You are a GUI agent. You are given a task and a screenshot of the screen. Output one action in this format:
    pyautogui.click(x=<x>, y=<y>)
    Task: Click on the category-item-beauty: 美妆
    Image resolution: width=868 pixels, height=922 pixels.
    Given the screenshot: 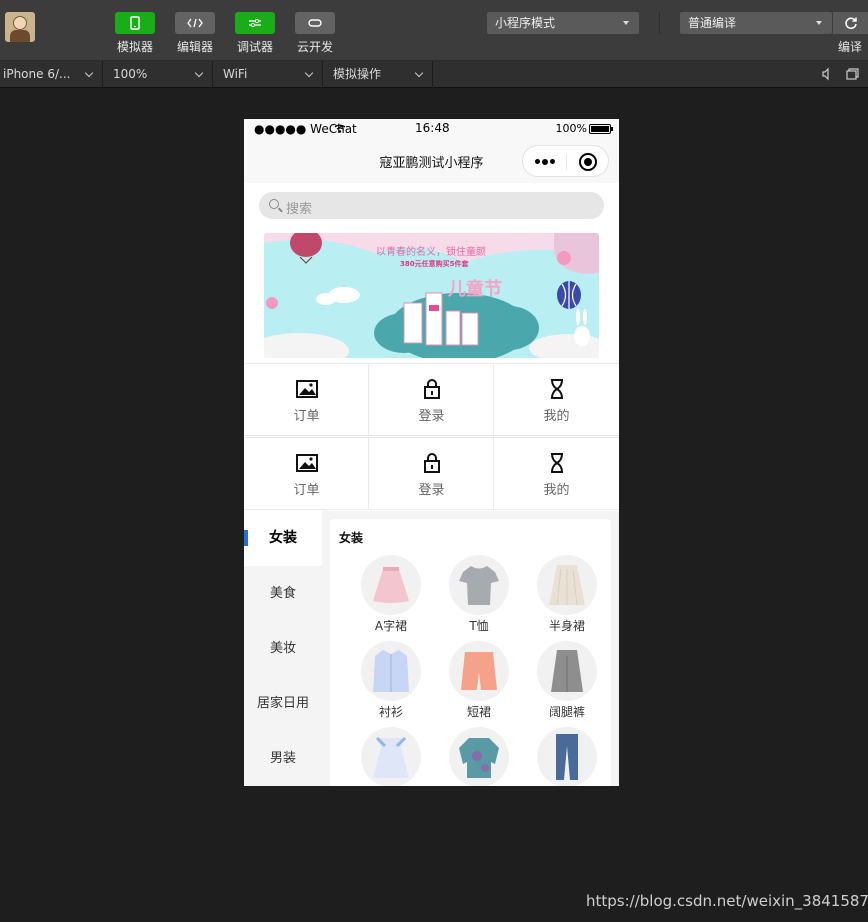 What is the action you would take?
    pyautogui.click(x=283, y=648)
    